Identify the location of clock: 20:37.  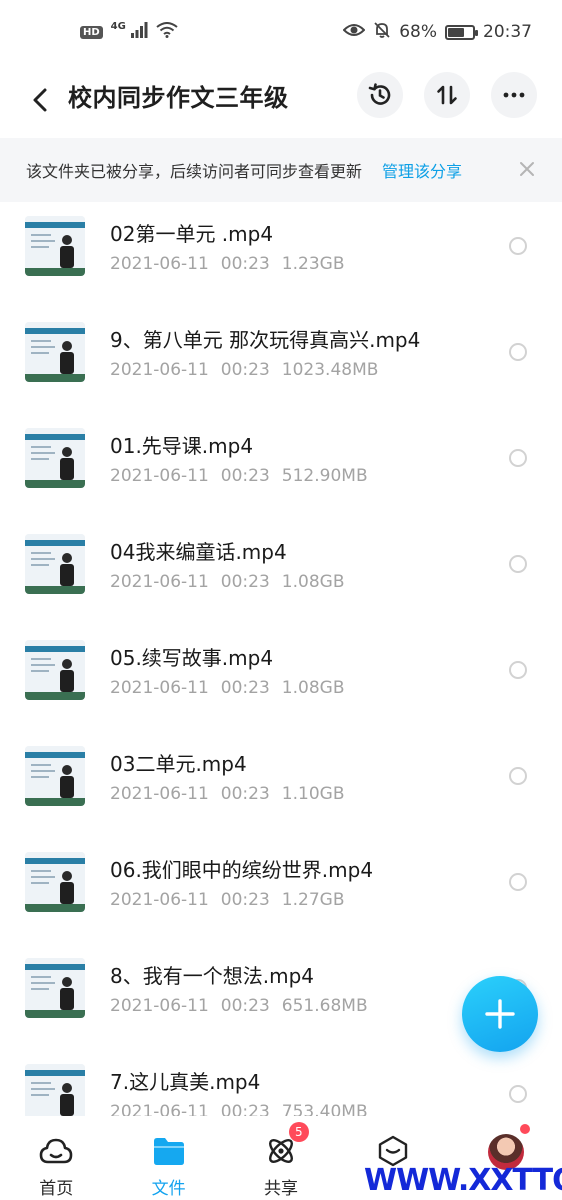
(507, 32).